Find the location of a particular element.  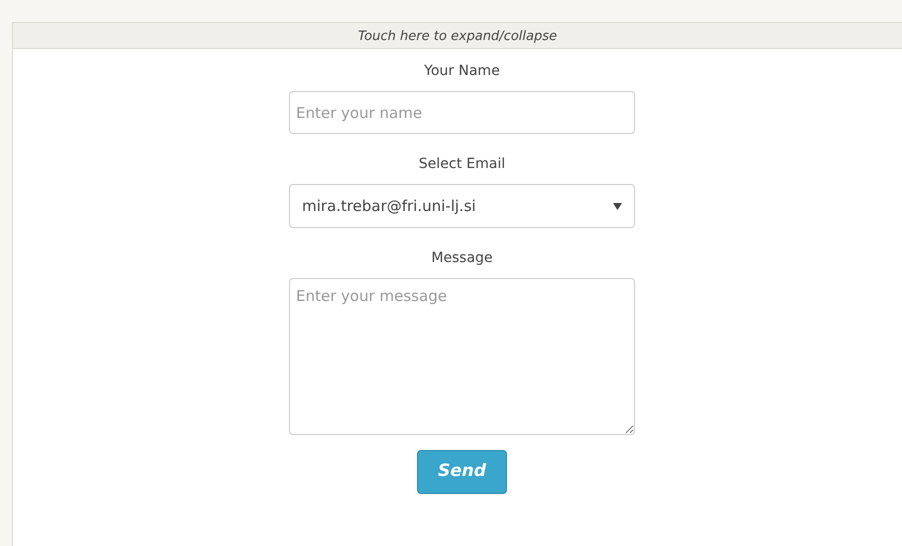

field-label: Message is located at coordinates (462, 258).